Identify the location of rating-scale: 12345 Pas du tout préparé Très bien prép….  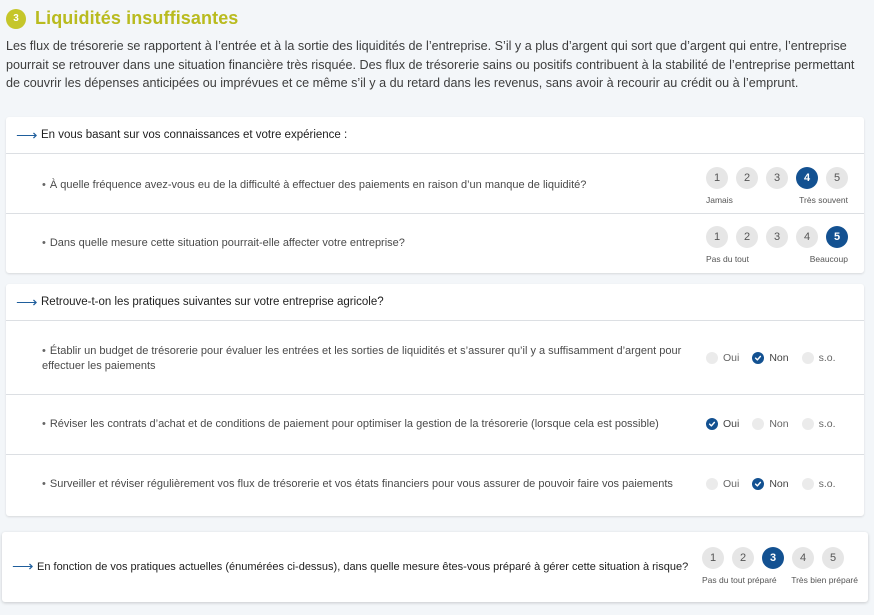
(780, 566).